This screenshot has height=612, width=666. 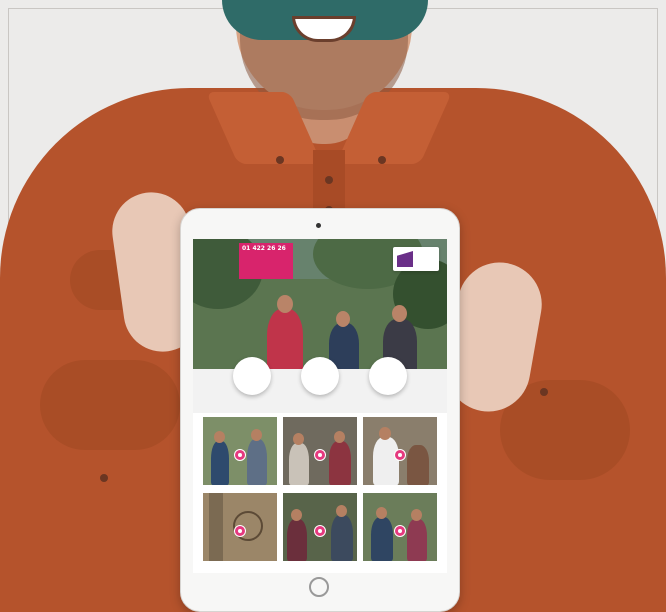 I want to click on home-button-icon, so click(x=319, y=587).